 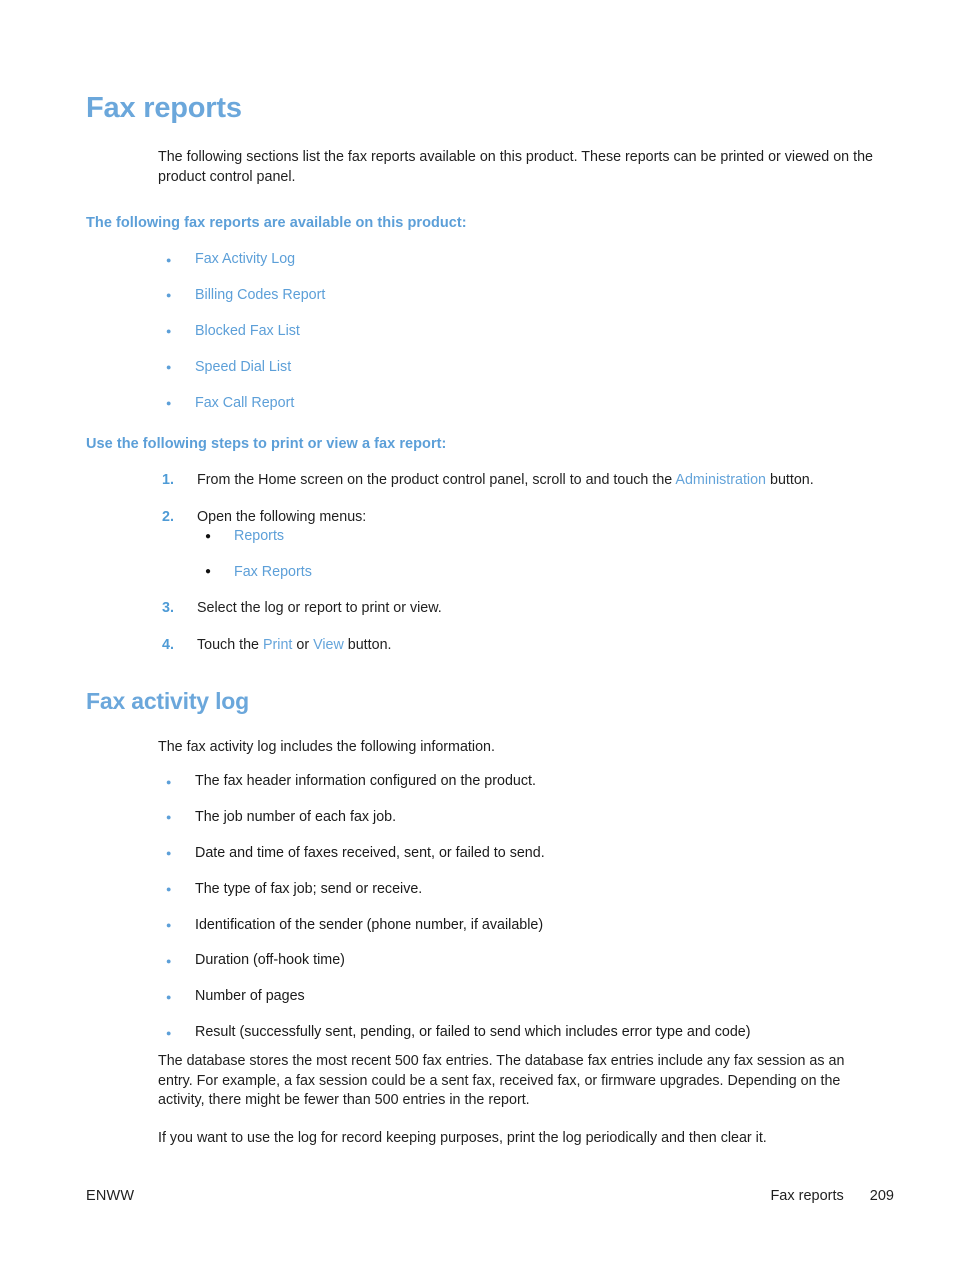 I want to click on list-item-label: The job number of each fax job., so click(x=296, y=816).